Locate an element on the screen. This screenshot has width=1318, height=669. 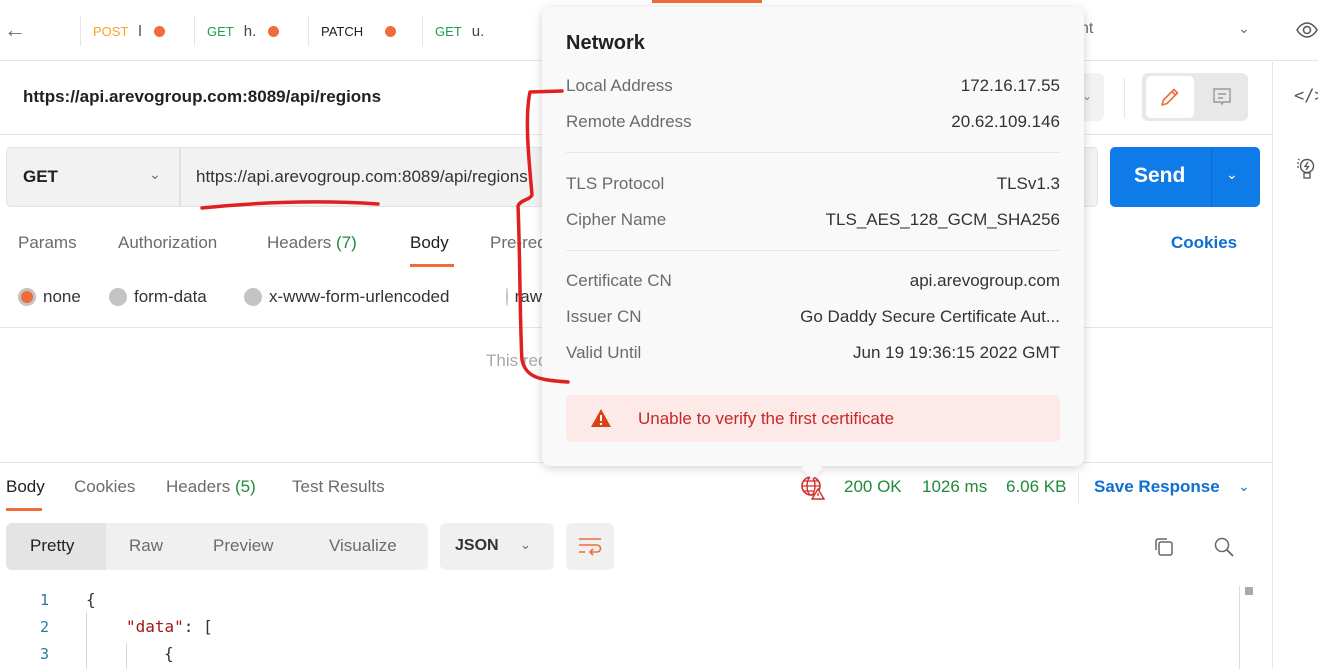
warning-text: Unable to verify the first certificate is located at coordinates (766, 418).